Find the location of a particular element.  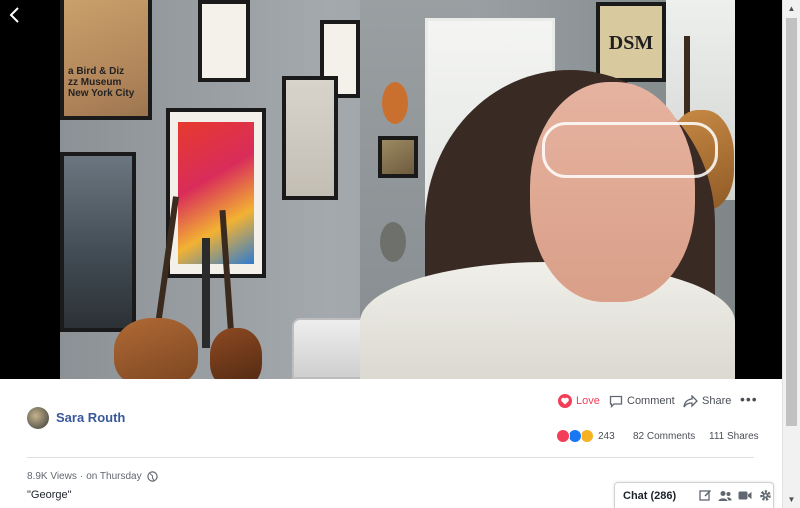

guitar-neck is located at coordinates (206, 293).